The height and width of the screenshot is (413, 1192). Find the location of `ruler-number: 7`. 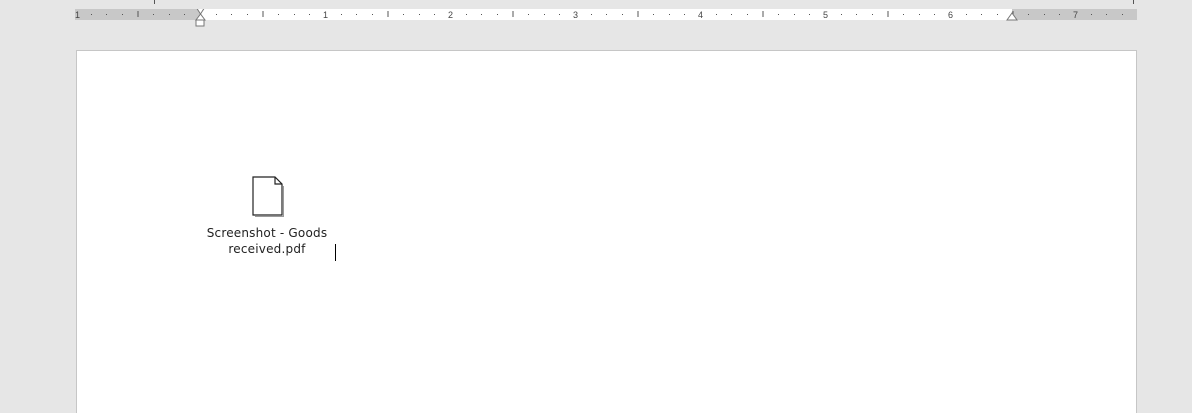

ruler-number: 7 is located at coordinates (1075, 15).